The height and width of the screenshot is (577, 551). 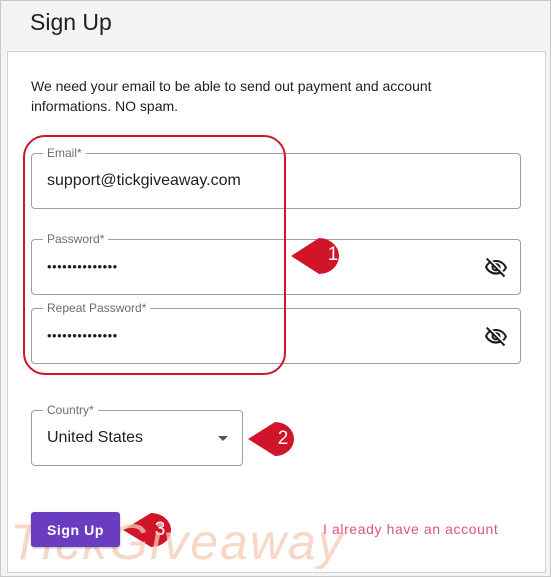 What do you see at coordinates (283, 438) in the screenshot?
I see `marker-2-label: 2` at bounding box center [283, 438].